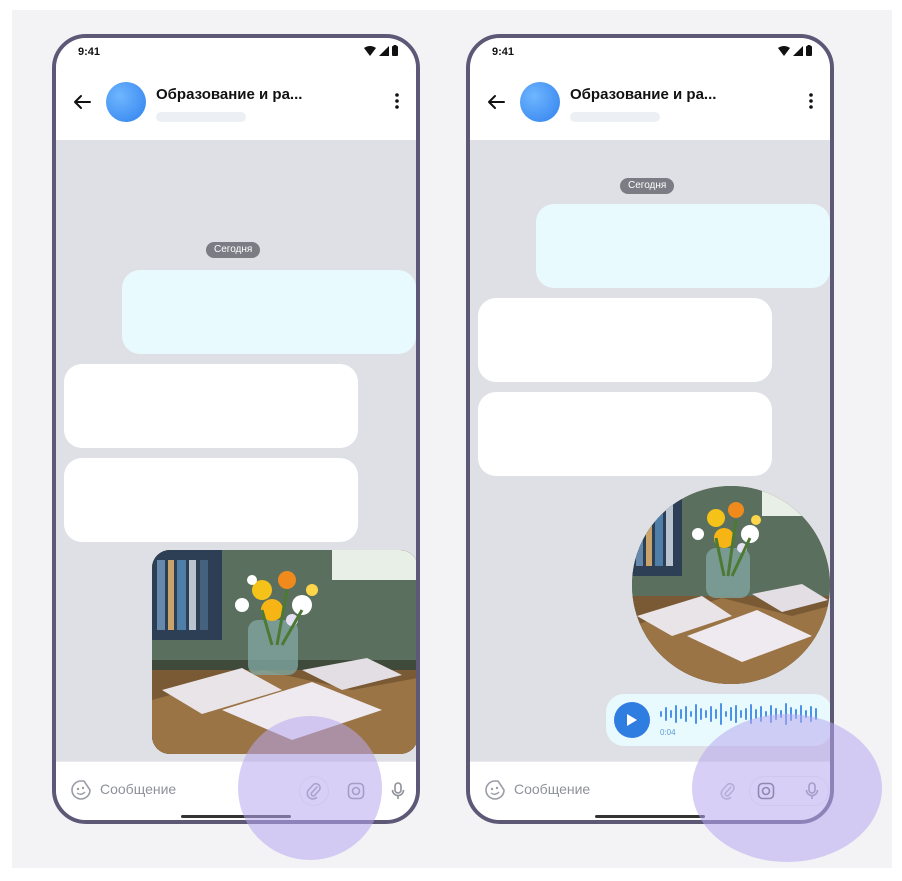  Describe the element at coordinates (787, 788) in the screenshot. I see `highlight-camera-mic-group` at that location.